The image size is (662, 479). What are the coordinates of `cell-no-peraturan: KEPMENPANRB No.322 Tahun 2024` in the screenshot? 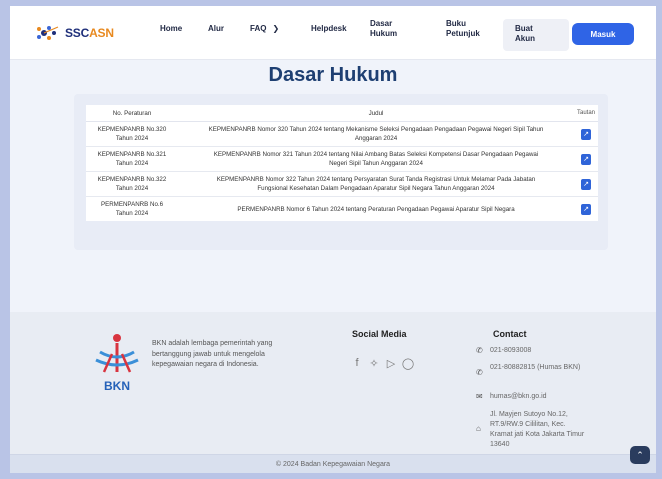 It's located at (132, 184).